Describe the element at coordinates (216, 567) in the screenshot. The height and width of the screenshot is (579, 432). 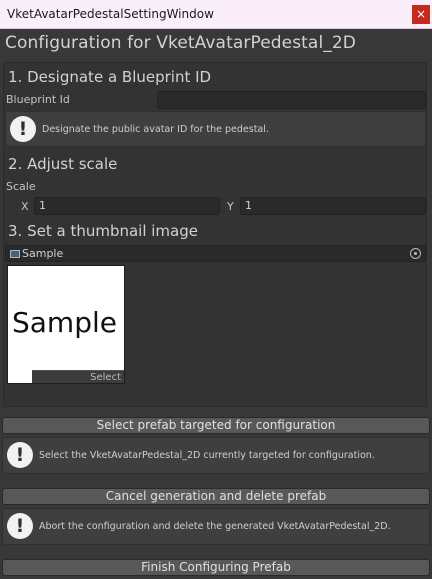
I see `finish-configuring-button: Finish Configuring Prefab` at that location.